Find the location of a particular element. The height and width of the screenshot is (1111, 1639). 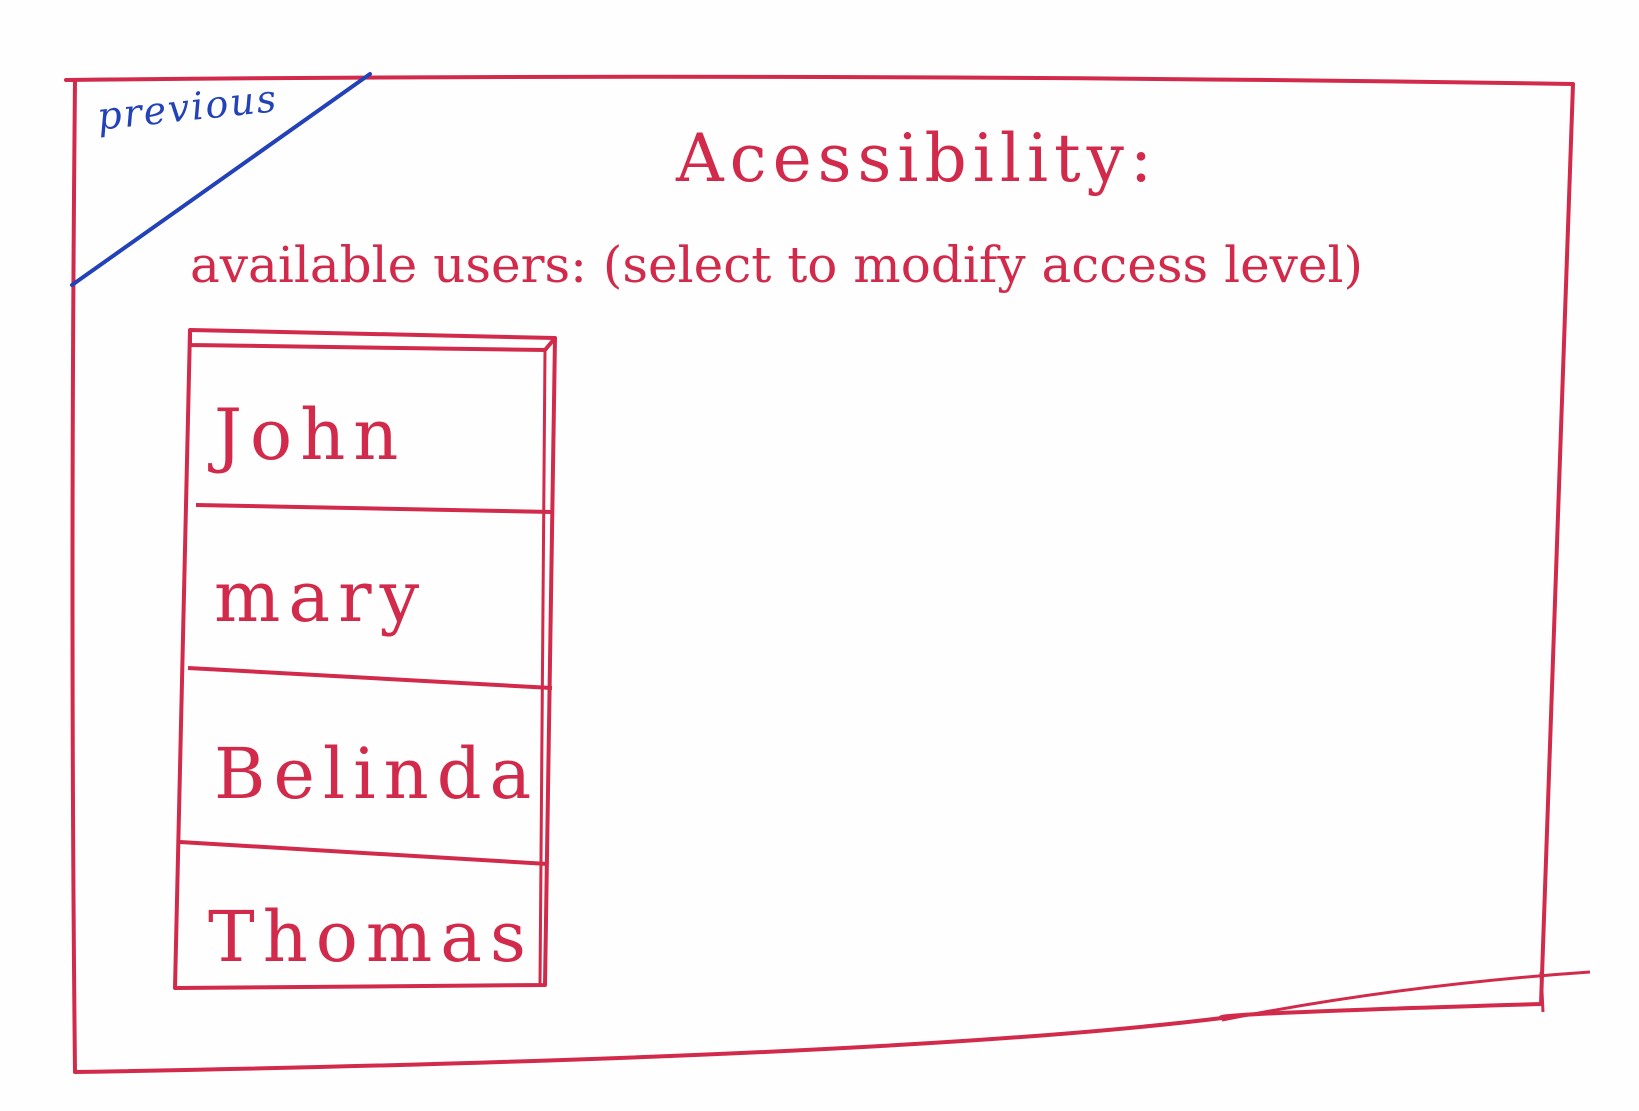

user-item-john: John is located at coordinates (360, 435).